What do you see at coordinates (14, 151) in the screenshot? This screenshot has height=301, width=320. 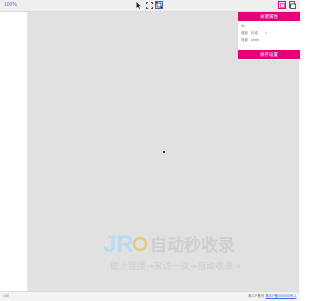 I see `left-panel` at bounding box center [14, 151].